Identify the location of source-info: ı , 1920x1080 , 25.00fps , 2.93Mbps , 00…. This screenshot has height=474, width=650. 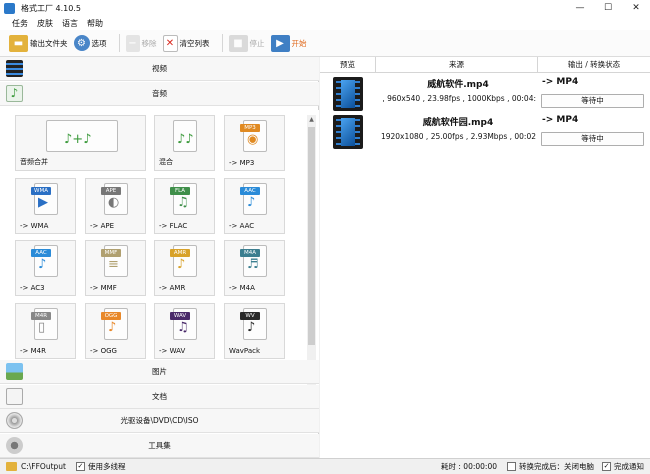
(458, 136).